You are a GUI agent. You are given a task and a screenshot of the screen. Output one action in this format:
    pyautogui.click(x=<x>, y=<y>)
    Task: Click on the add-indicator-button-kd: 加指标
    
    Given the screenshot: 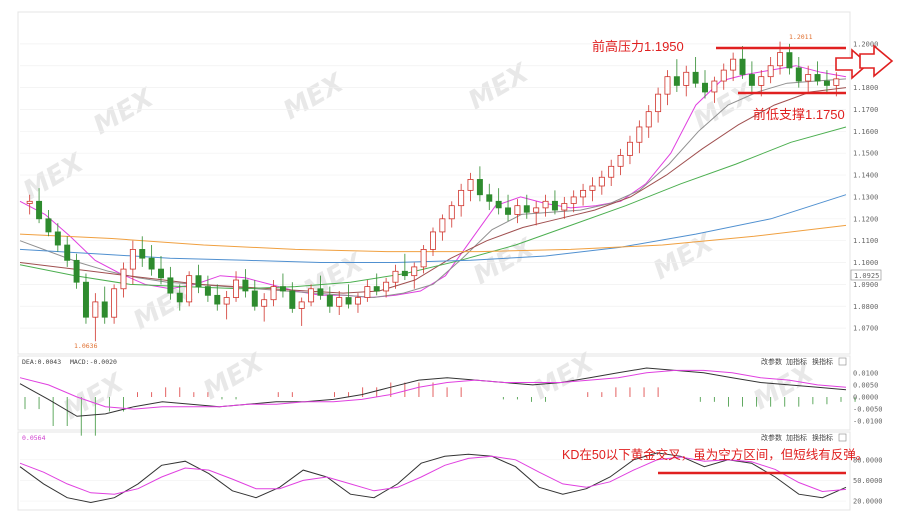 What is the action you would take?
    pyautogui.click(x=796, y=437)
    